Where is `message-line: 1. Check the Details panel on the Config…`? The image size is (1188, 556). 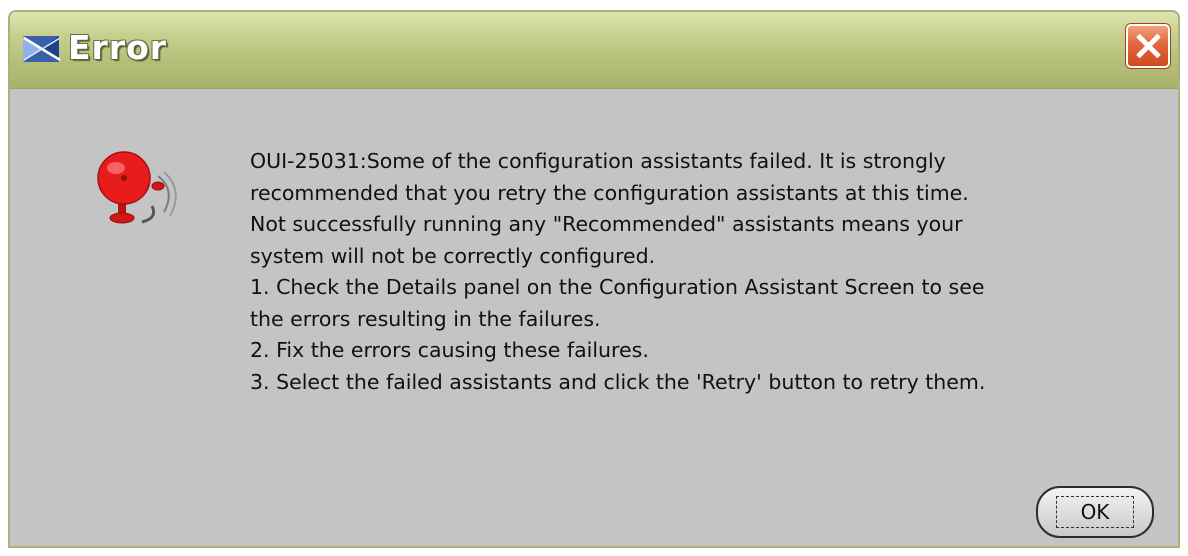
message-line: 1. Check the Details panel on the Config… is located at coordinates (617, 287).